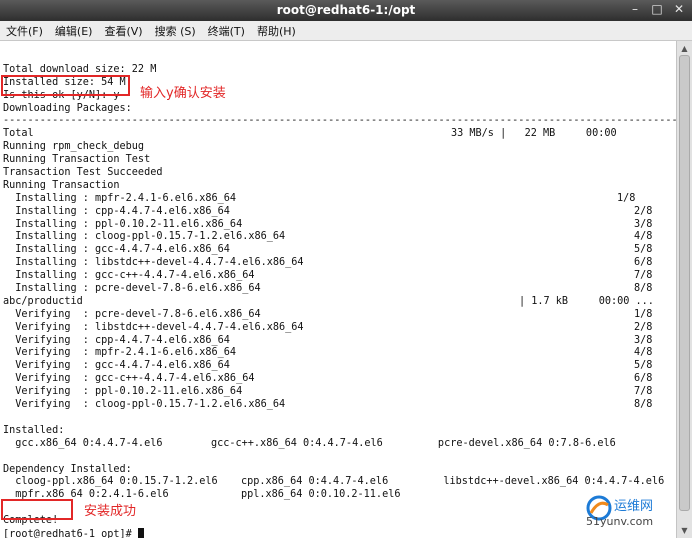  What do you see at coordinates (116, 340) in the screenshot?
I see `terminal-line-text: Verifying : cpp-4.4.7-4.el6.x86_64` at bounding box center [116, 340].